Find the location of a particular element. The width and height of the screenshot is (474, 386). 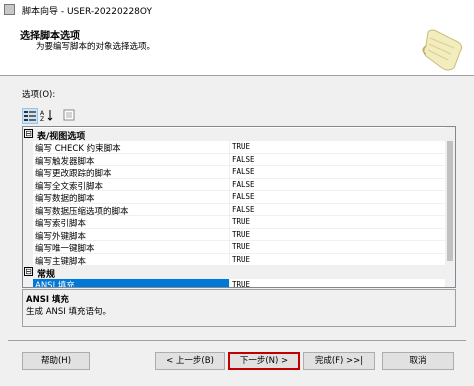

description-text: 生成 ANSI 填充语句。 is located at coordinates (68, 312).